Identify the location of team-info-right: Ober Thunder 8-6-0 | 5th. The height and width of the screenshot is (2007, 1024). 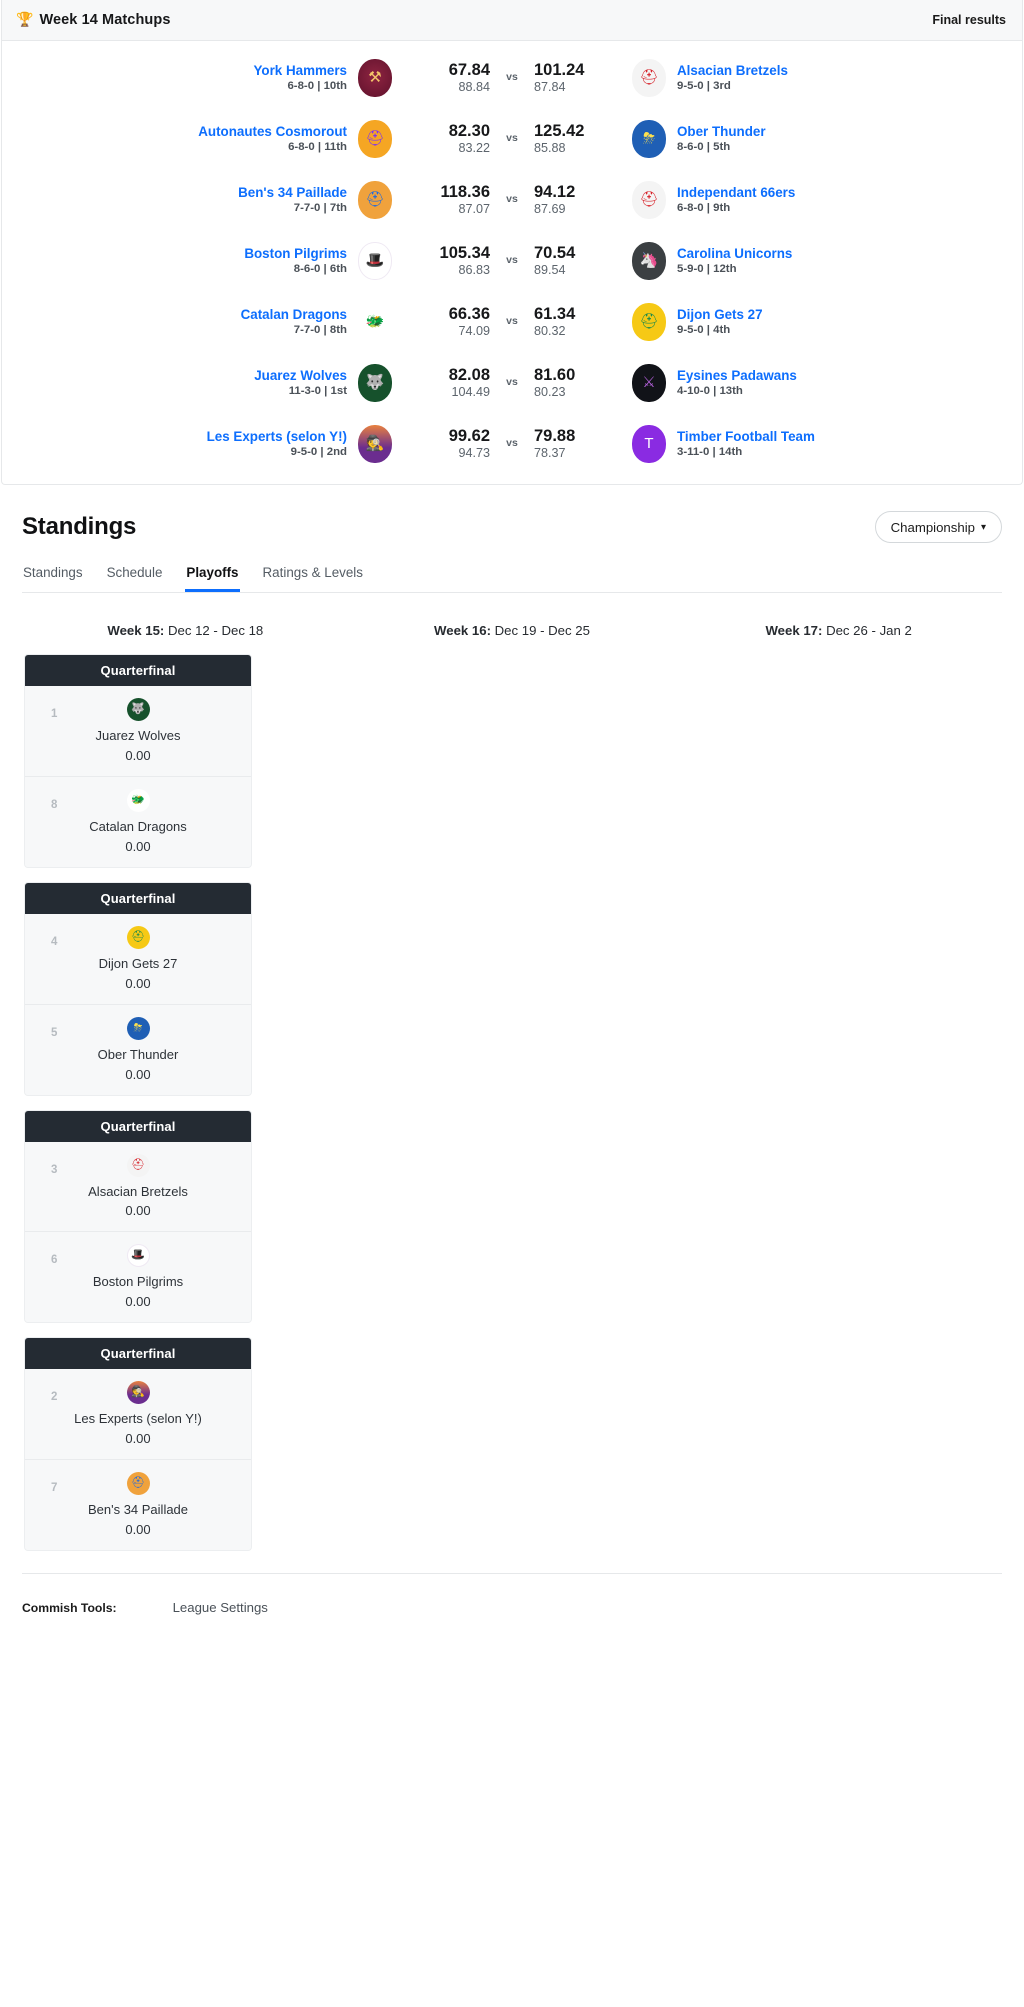
(721, 138).